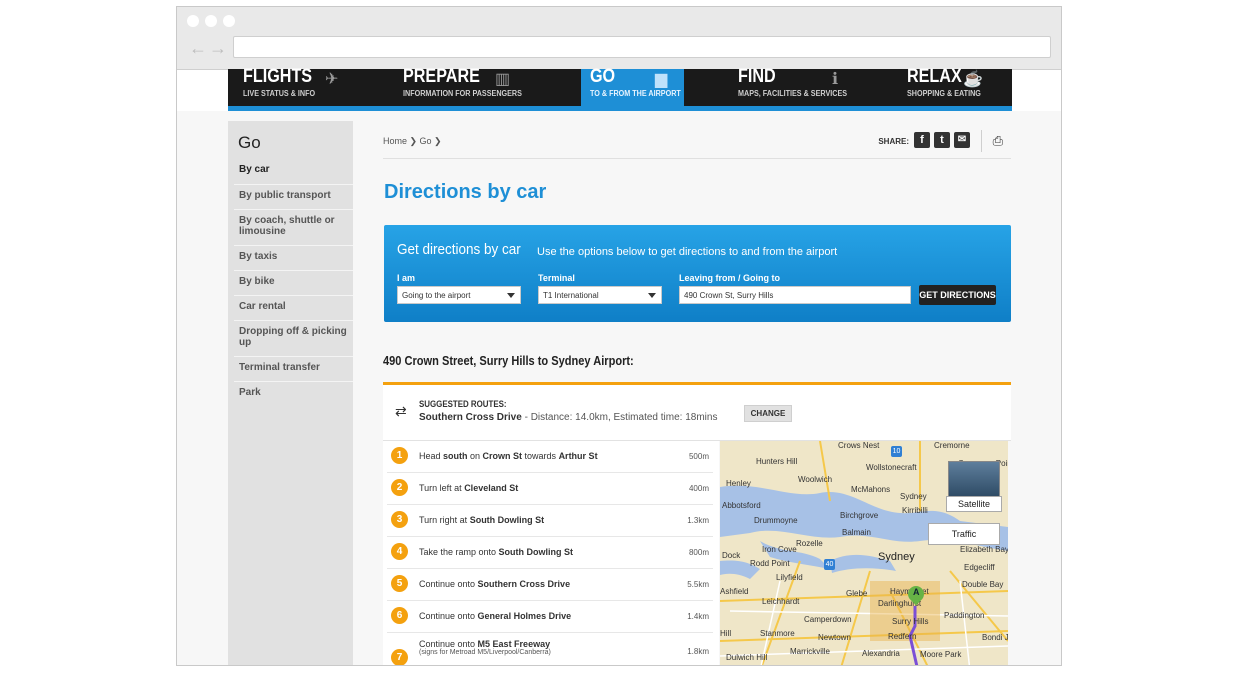 This screenshot has height=680, width=1240. Describe the element at coordinates (913, 496) in the screenshot. I see `map-label: Sydney` at that location.